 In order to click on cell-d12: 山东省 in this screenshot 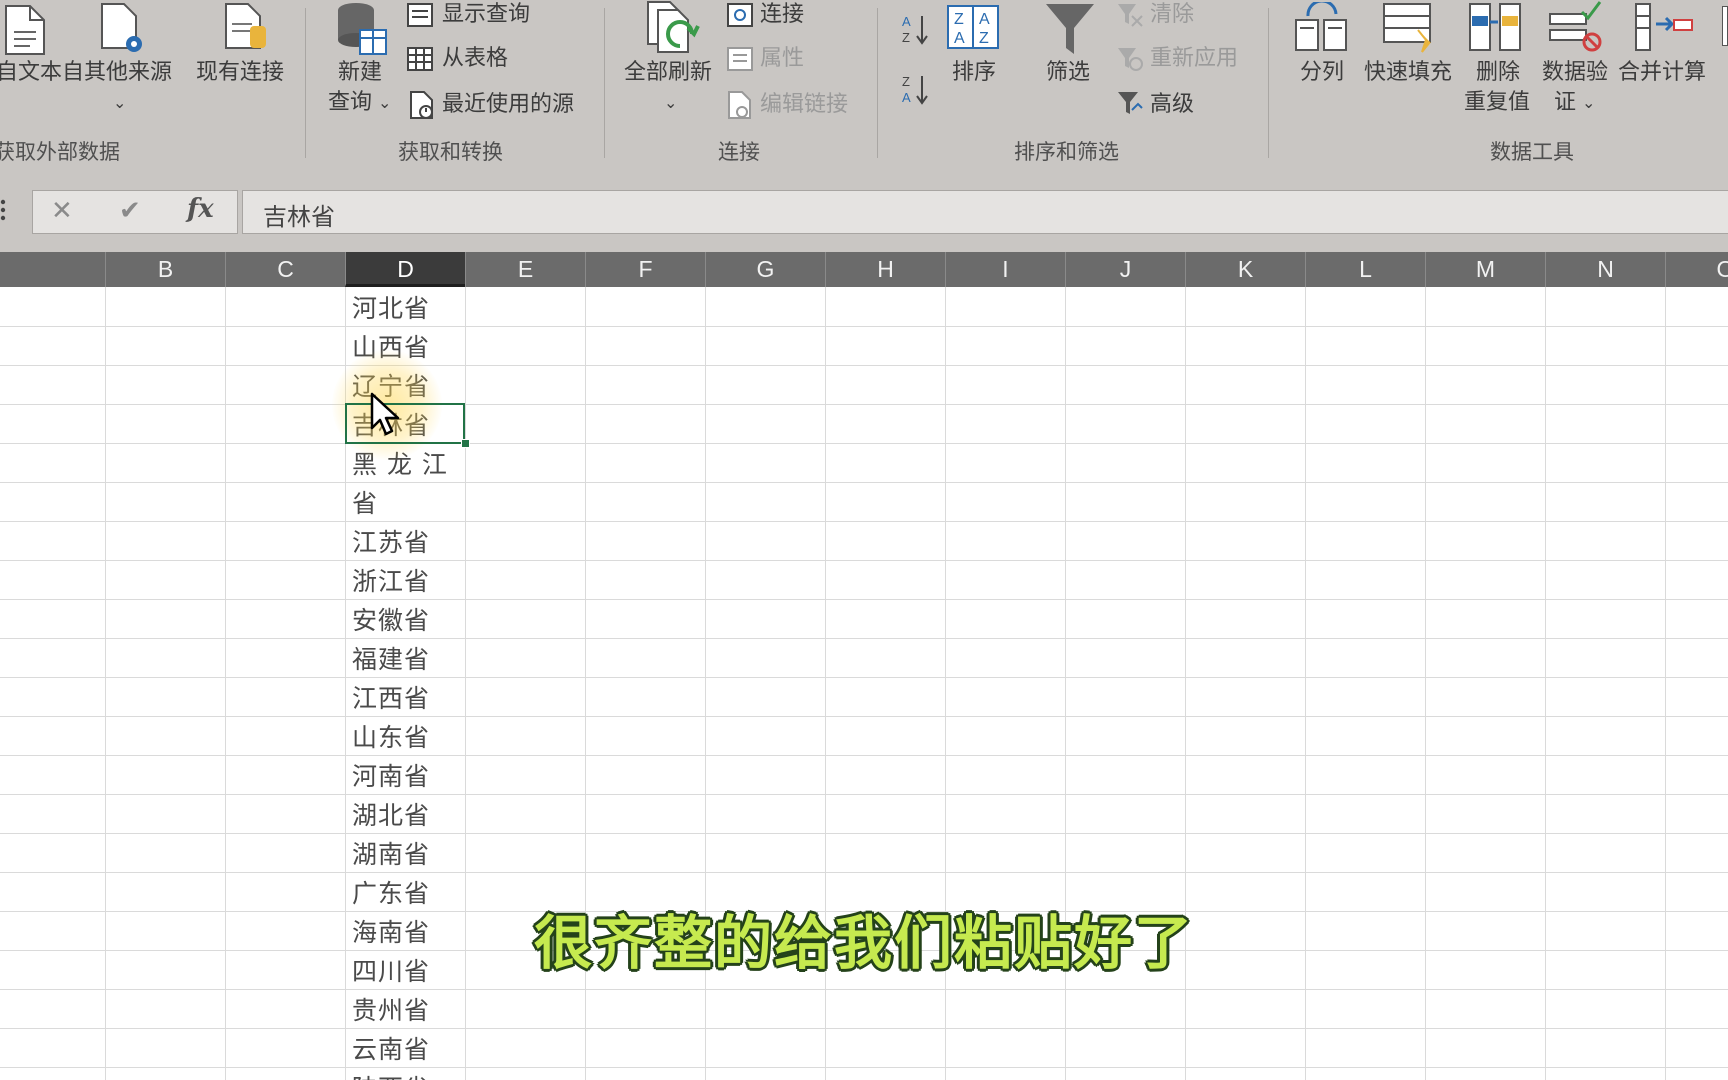, I will do `click(391, 736)`.